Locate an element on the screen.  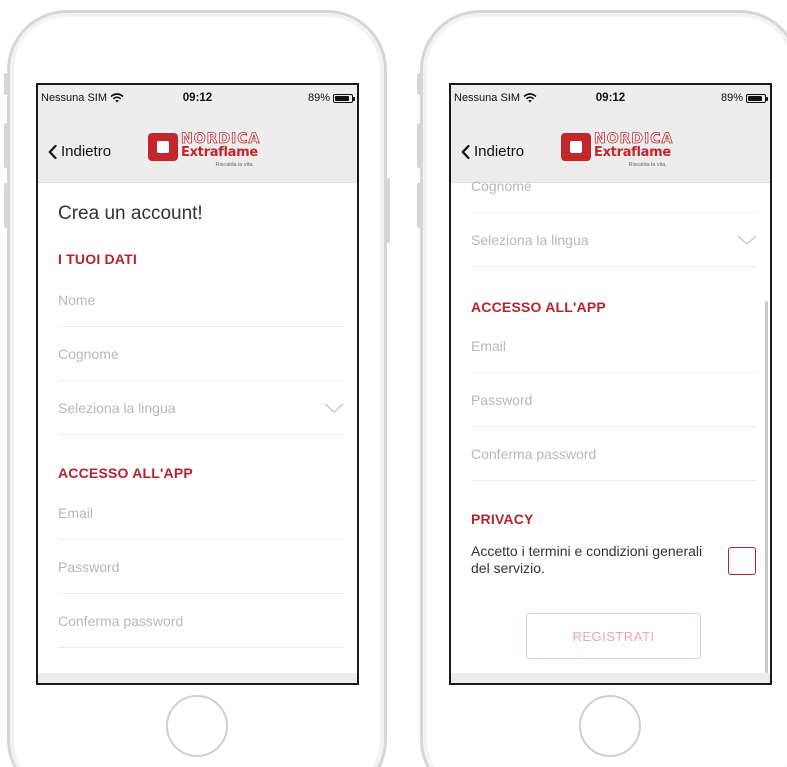
scrollbar is located at coordinates (766, 487).